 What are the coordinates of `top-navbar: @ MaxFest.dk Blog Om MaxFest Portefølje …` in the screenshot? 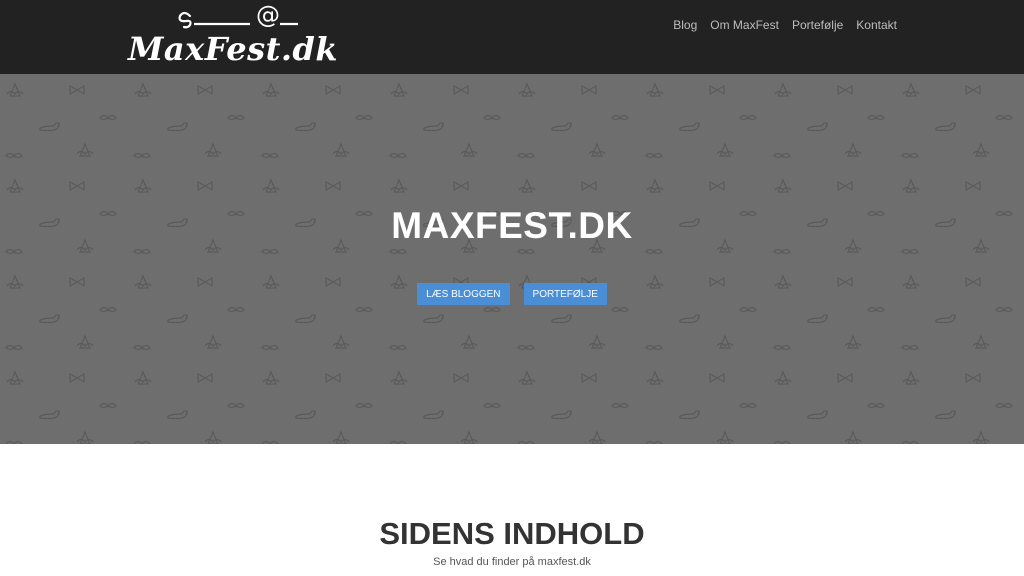 It's located at (512, 37).